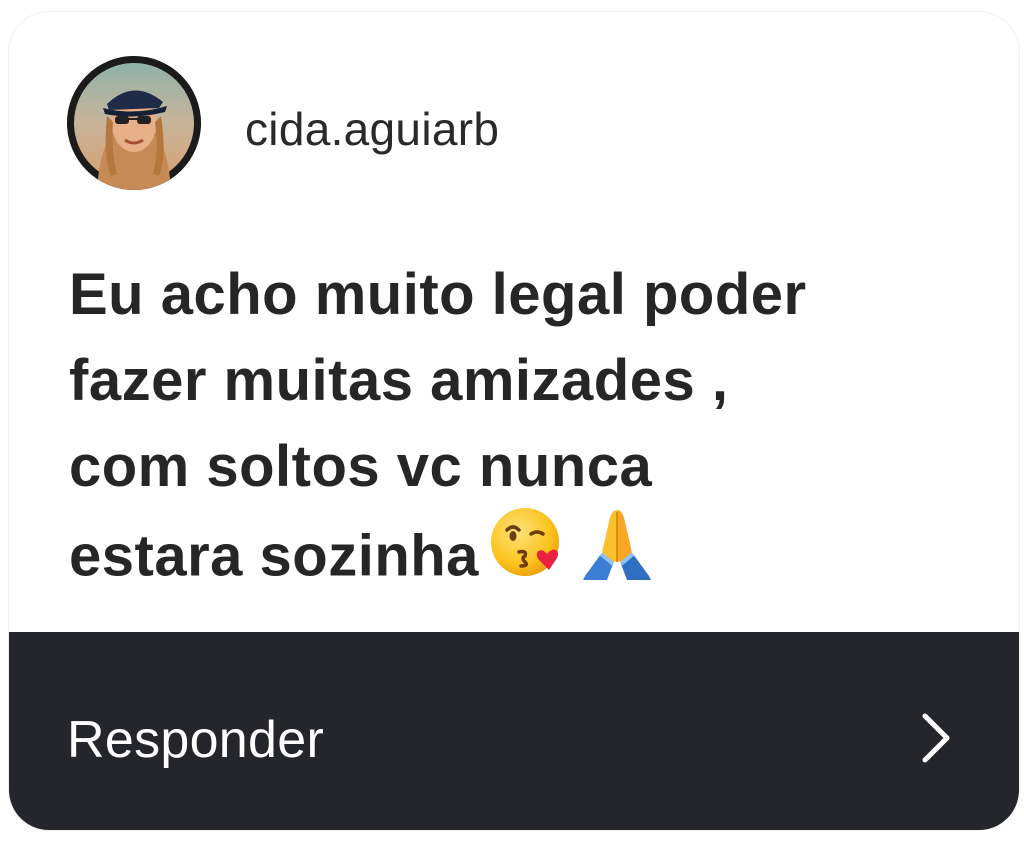 This screenshot has width=1024, height=841. What do you see at coordinates (399, 380) in the screenshot?
I see `message-line: fazer muitas amizades ,` at bounding box center [399, 380].